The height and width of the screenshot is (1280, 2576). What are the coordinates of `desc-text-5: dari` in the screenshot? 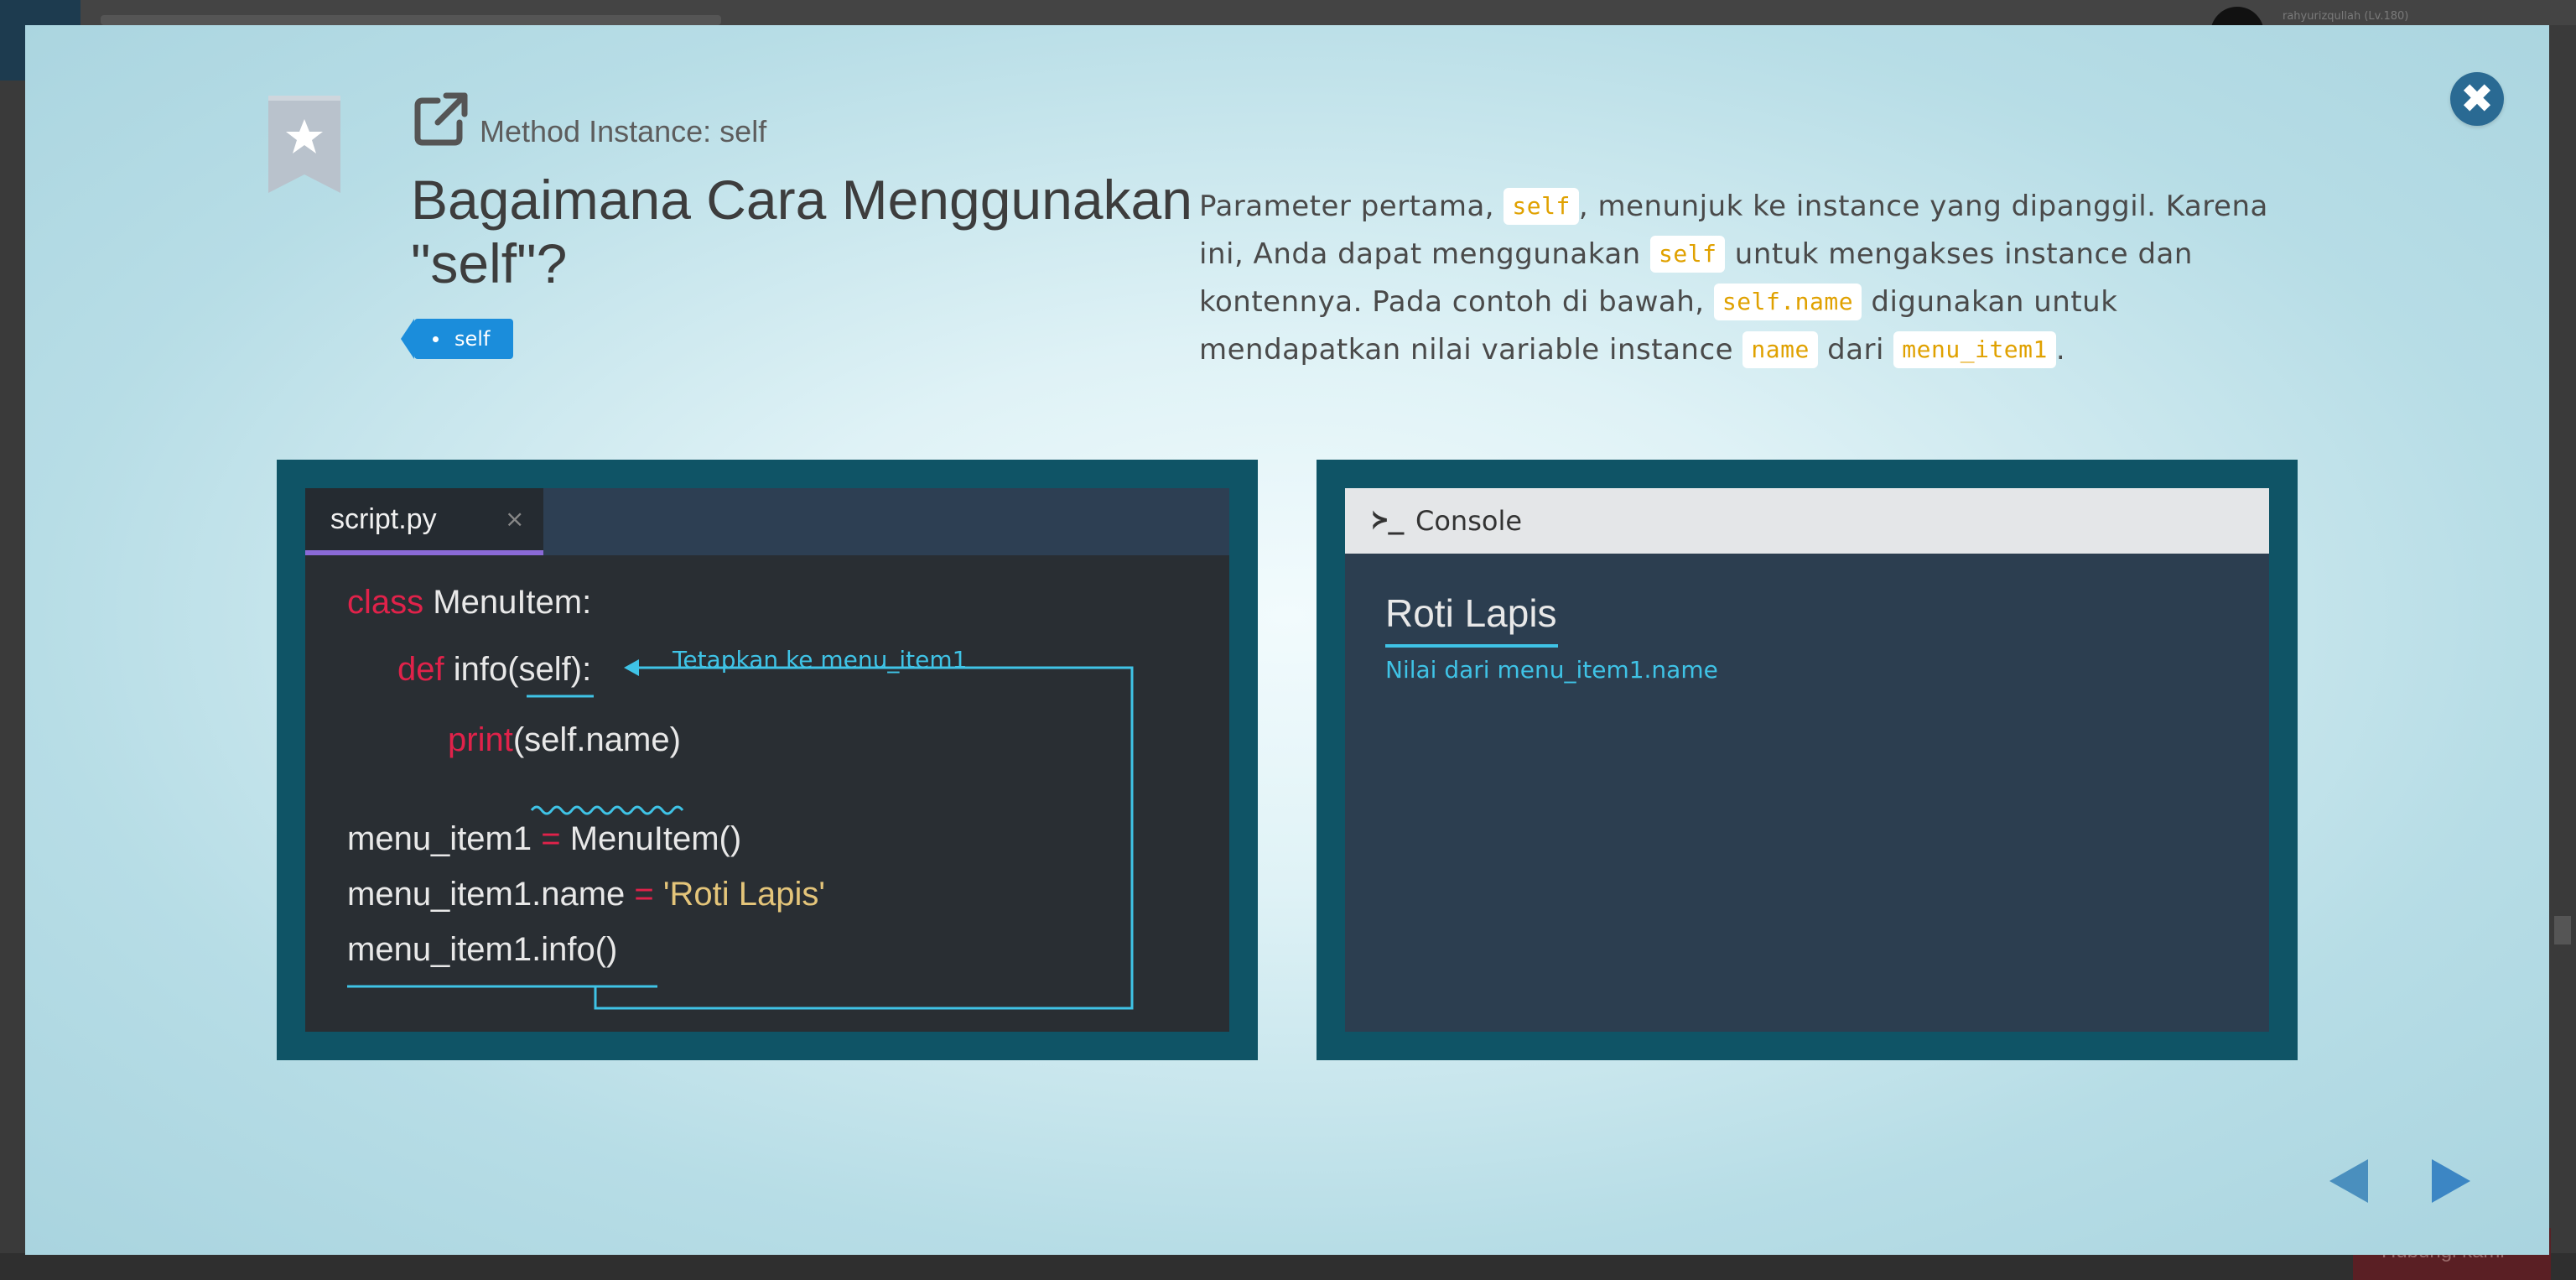 It's located at (1855, 350).